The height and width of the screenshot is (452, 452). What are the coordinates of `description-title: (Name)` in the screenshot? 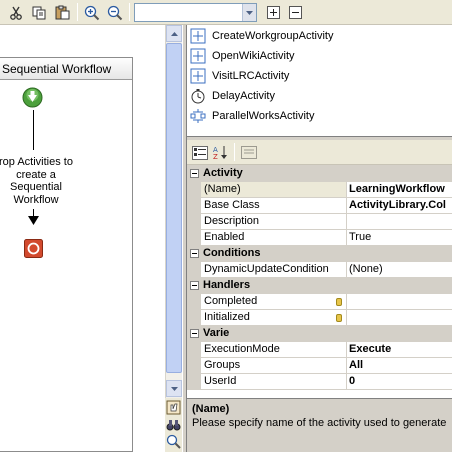 It's located at (211, 409).